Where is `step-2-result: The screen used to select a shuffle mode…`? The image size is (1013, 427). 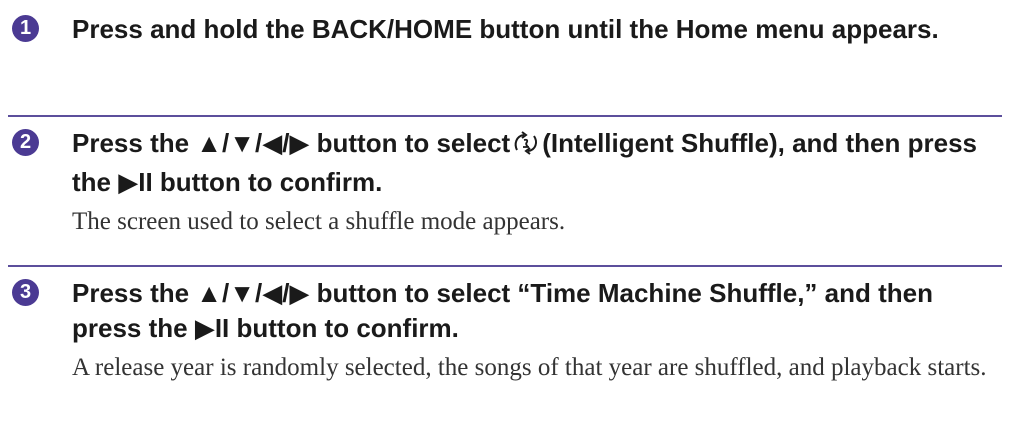 step-2-result: The screen used to select a shuffle mode… is located at coordinates (319, 221).